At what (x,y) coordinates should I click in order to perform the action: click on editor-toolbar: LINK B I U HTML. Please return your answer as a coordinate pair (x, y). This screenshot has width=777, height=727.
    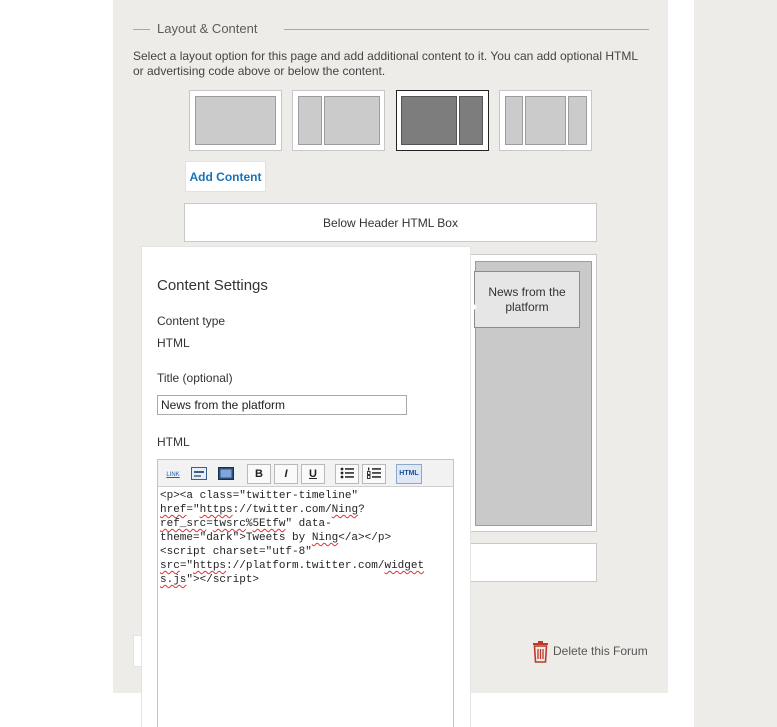
    Looking at the image, I should click on (305, 473).